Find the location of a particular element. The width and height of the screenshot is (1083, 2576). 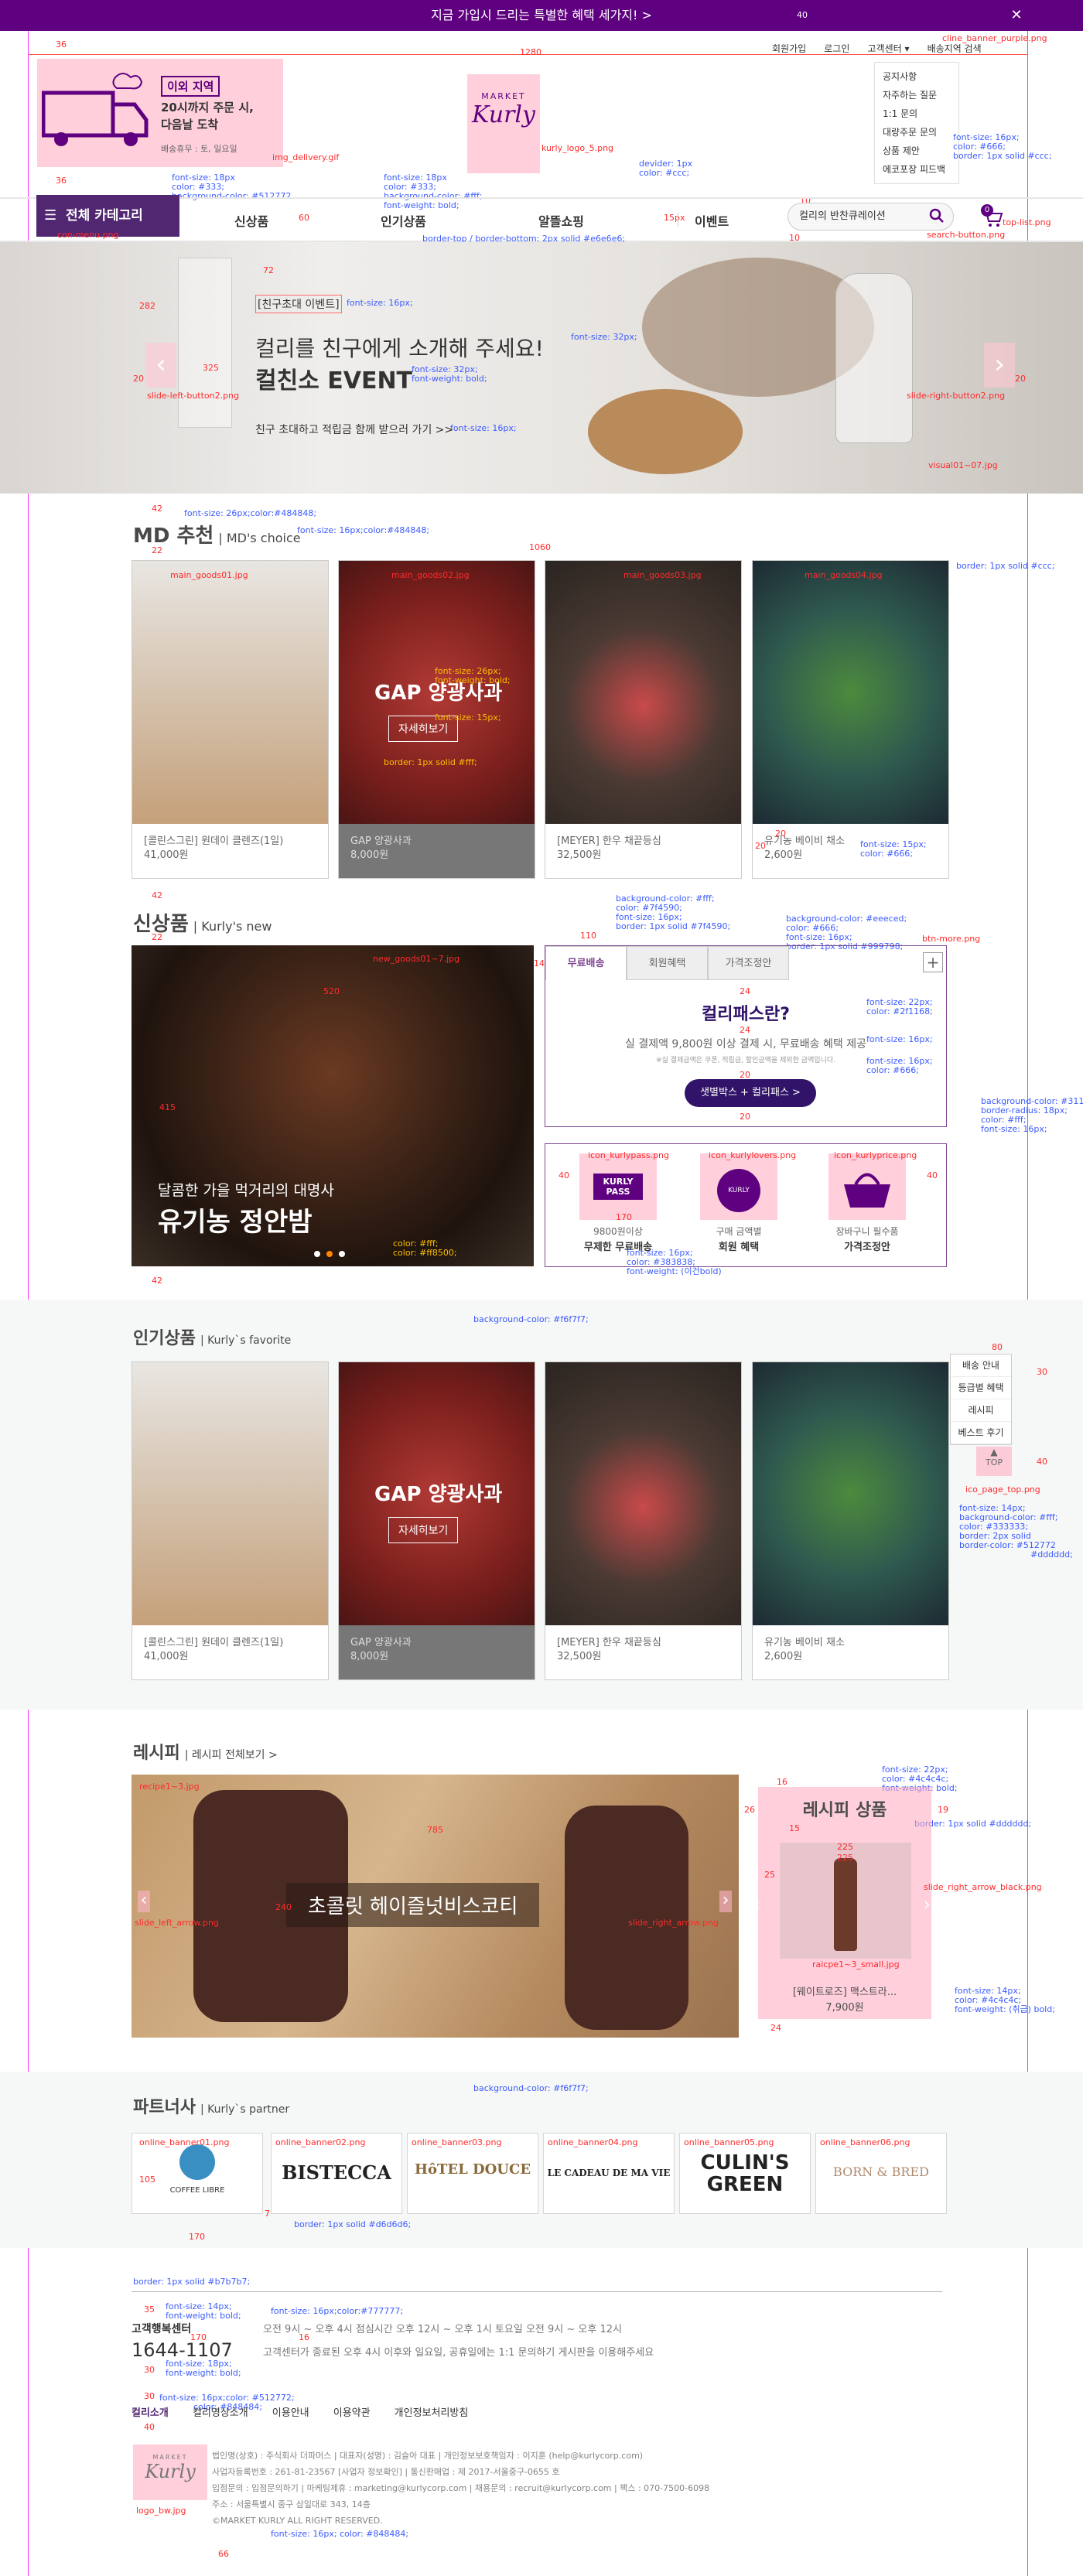

gap-detail-button: 자세히보기 is located at coordinates (424, 1530).